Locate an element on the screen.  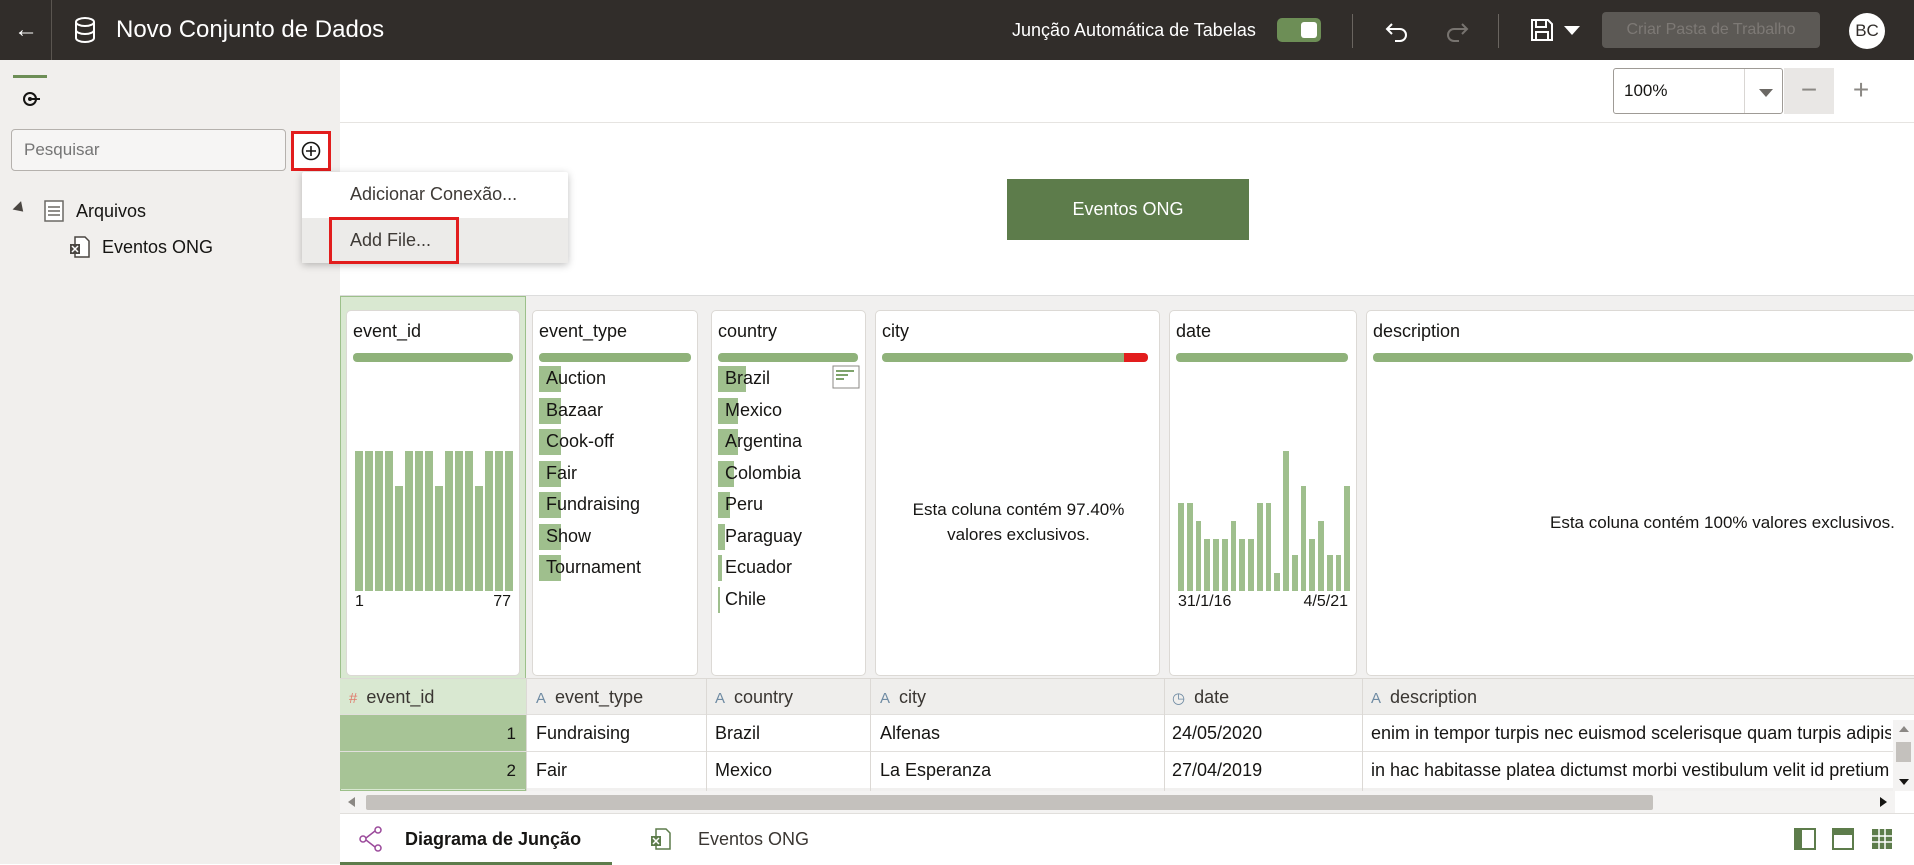
tree-folder-label: Arquivos is located at coordinates (111, 211).